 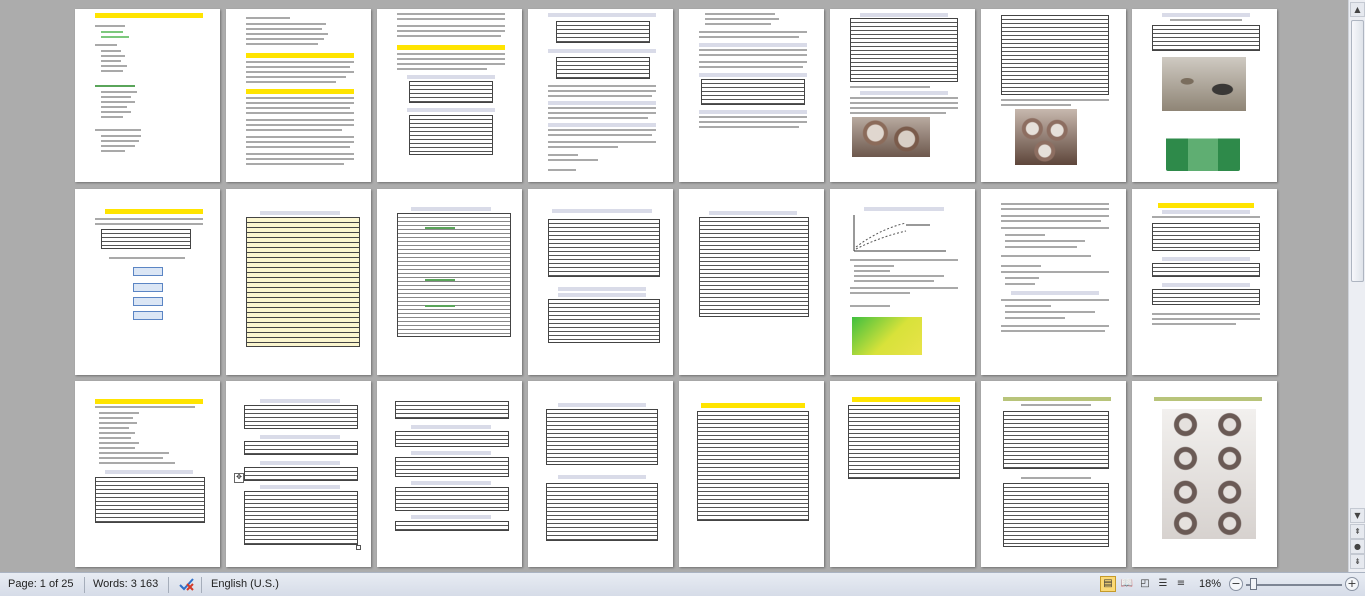 What do you see at coordinates (1203, 146) in the screenshot?
I see `lathe-machine-photo` at bounding box center [1203, 146].